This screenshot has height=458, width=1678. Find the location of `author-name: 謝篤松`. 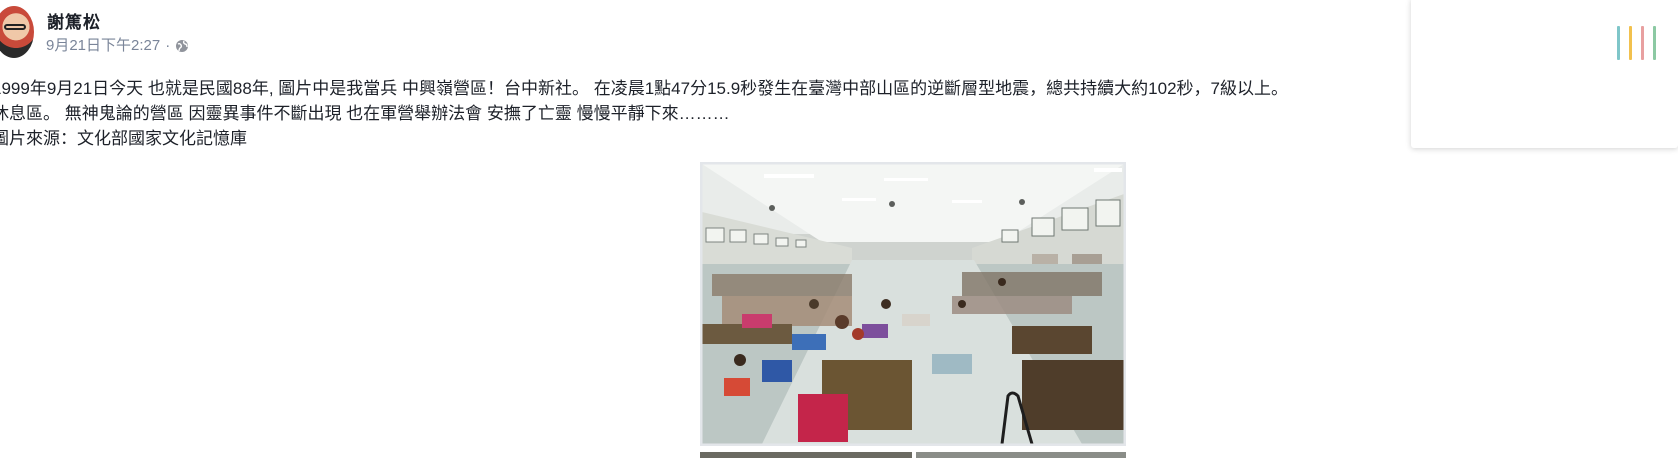

author-name: 謝篤松 is located at coordinates (74, 23).